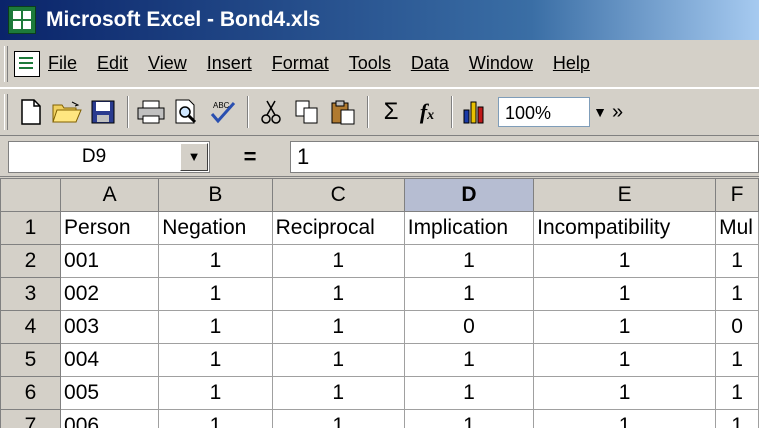 The width and height of the screenshot is (759, 428). I want to click on cell-c2: 1, so click(338, 261).